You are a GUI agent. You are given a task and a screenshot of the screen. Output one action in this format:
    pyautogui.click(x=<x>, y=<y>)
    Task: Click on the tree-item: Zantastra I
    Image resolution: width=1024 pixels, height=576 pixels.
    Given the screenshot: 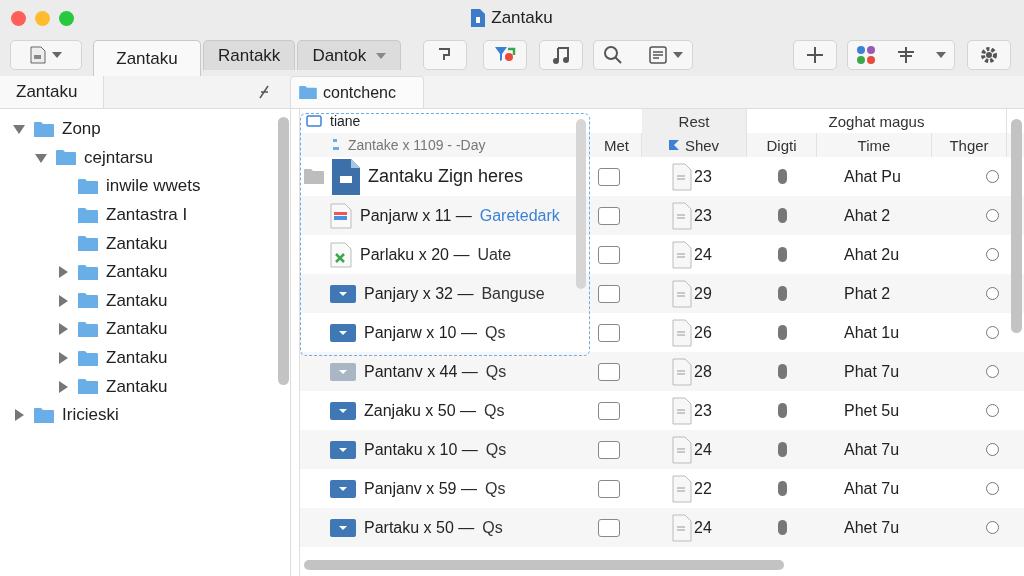 What is the action you would take?
    pyautogui.click(x=147, y=215)
    